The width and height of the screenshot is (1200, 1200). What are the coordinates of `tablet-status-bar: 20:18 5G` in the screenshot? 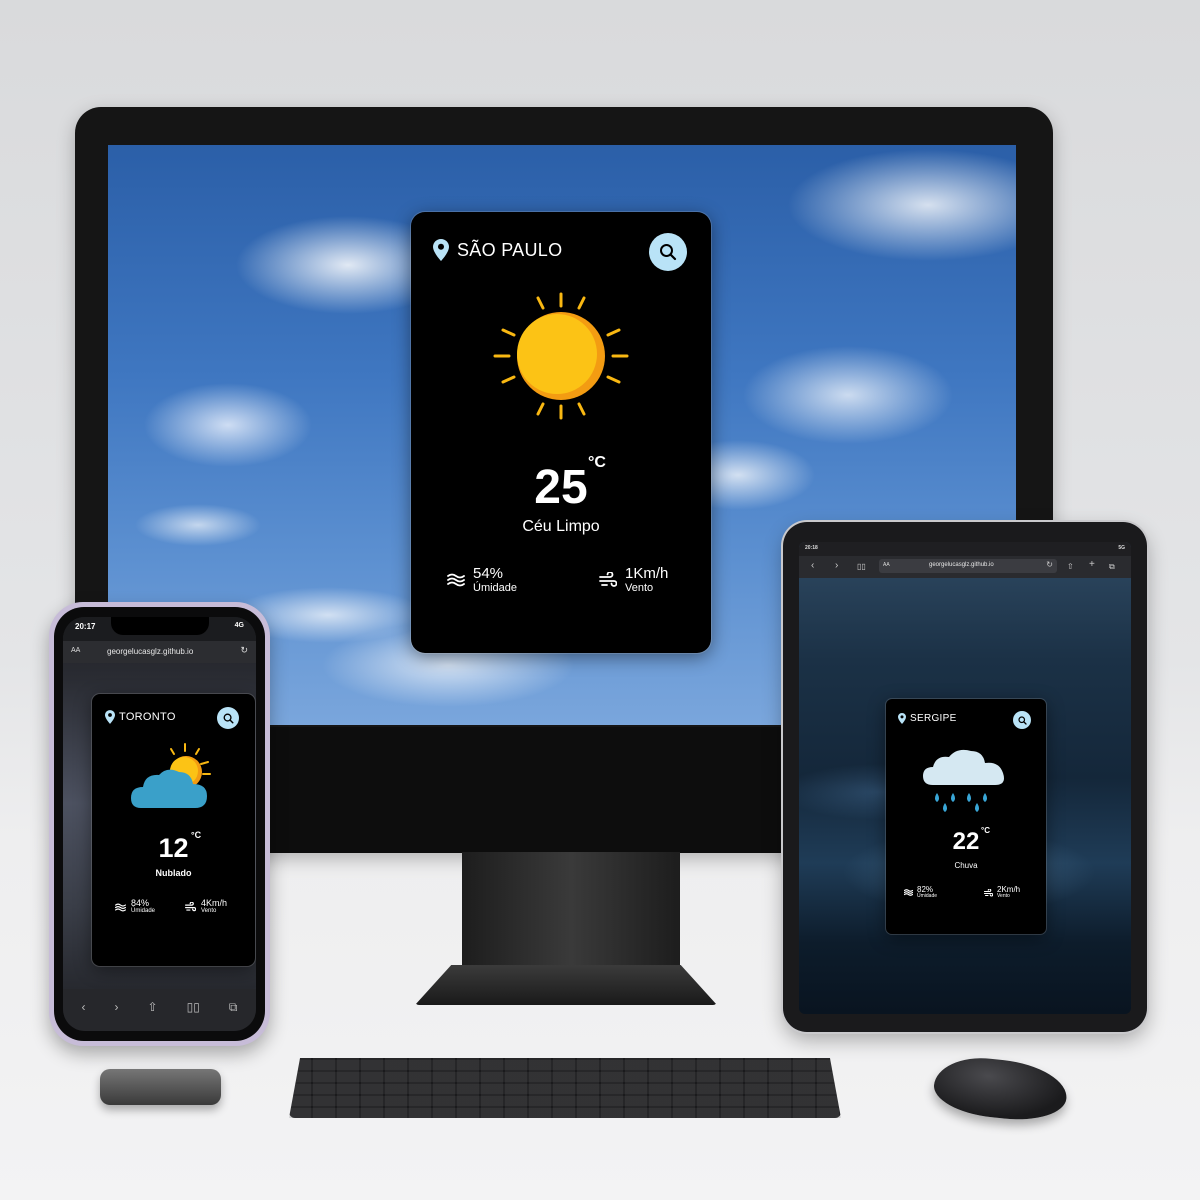 It's located at (965, 549).